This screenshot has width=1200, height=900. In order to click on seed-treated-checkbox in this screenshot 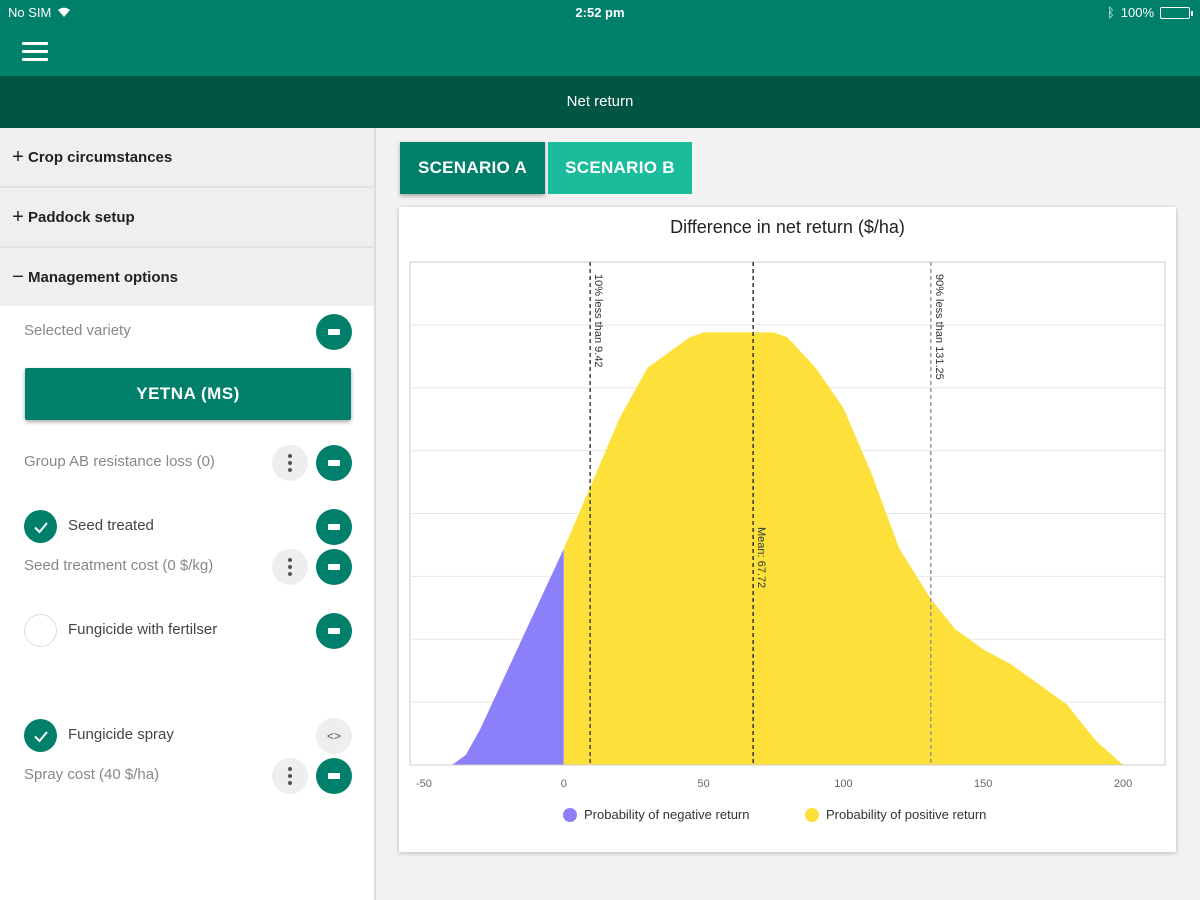, I will do `click(40, 526)`.